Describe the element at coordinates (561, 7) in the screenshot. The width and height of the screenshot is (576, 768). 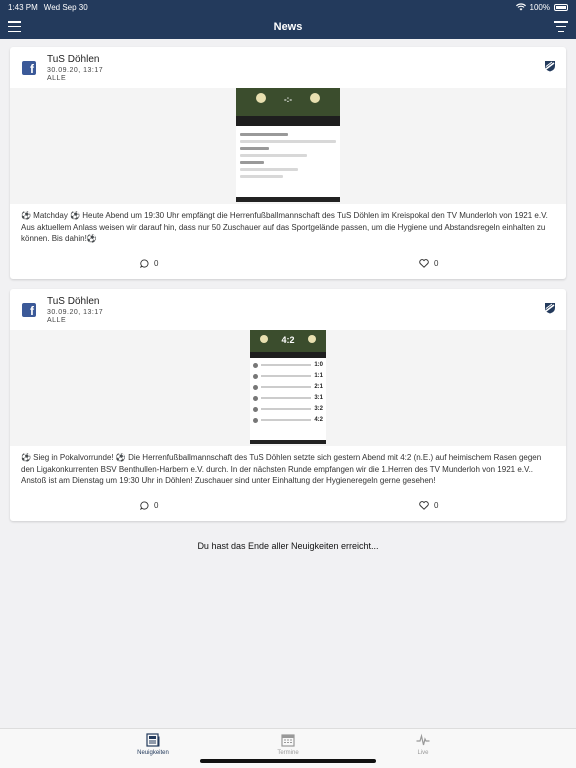
I see `battery-icon` at that location.